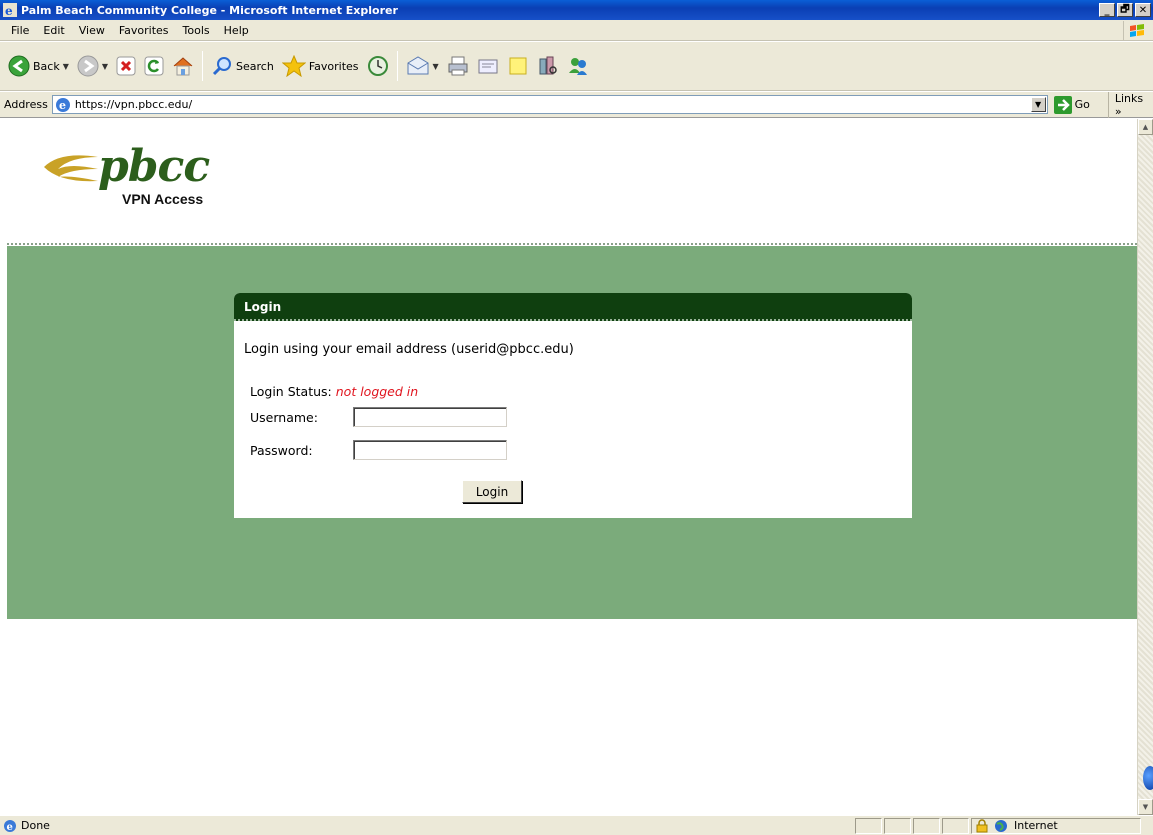 Image resolution: width=1153 pixels, height=835 pixels. Describe the element at coordinates (35, 825) in the screenshot. I see `status-text: Done` at that location.